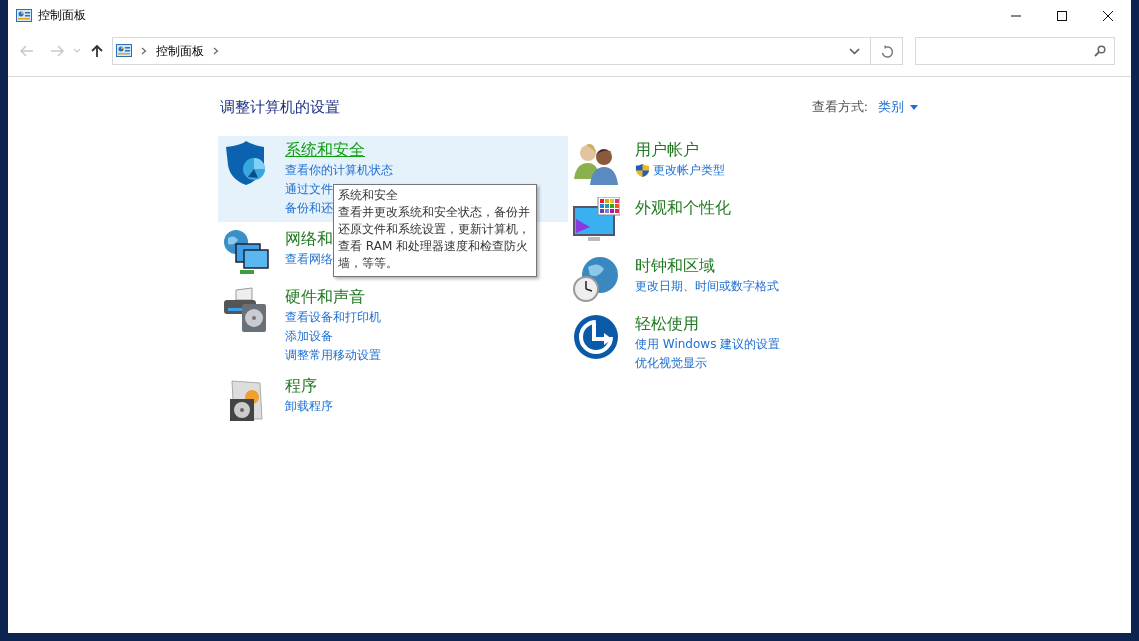 This screenshot has width=1139, height=641. What do you see at coordinates (368, 263) in the screenshot?
I see `tooltip-text: 墙，等等。` at bounding box center [368, 263].